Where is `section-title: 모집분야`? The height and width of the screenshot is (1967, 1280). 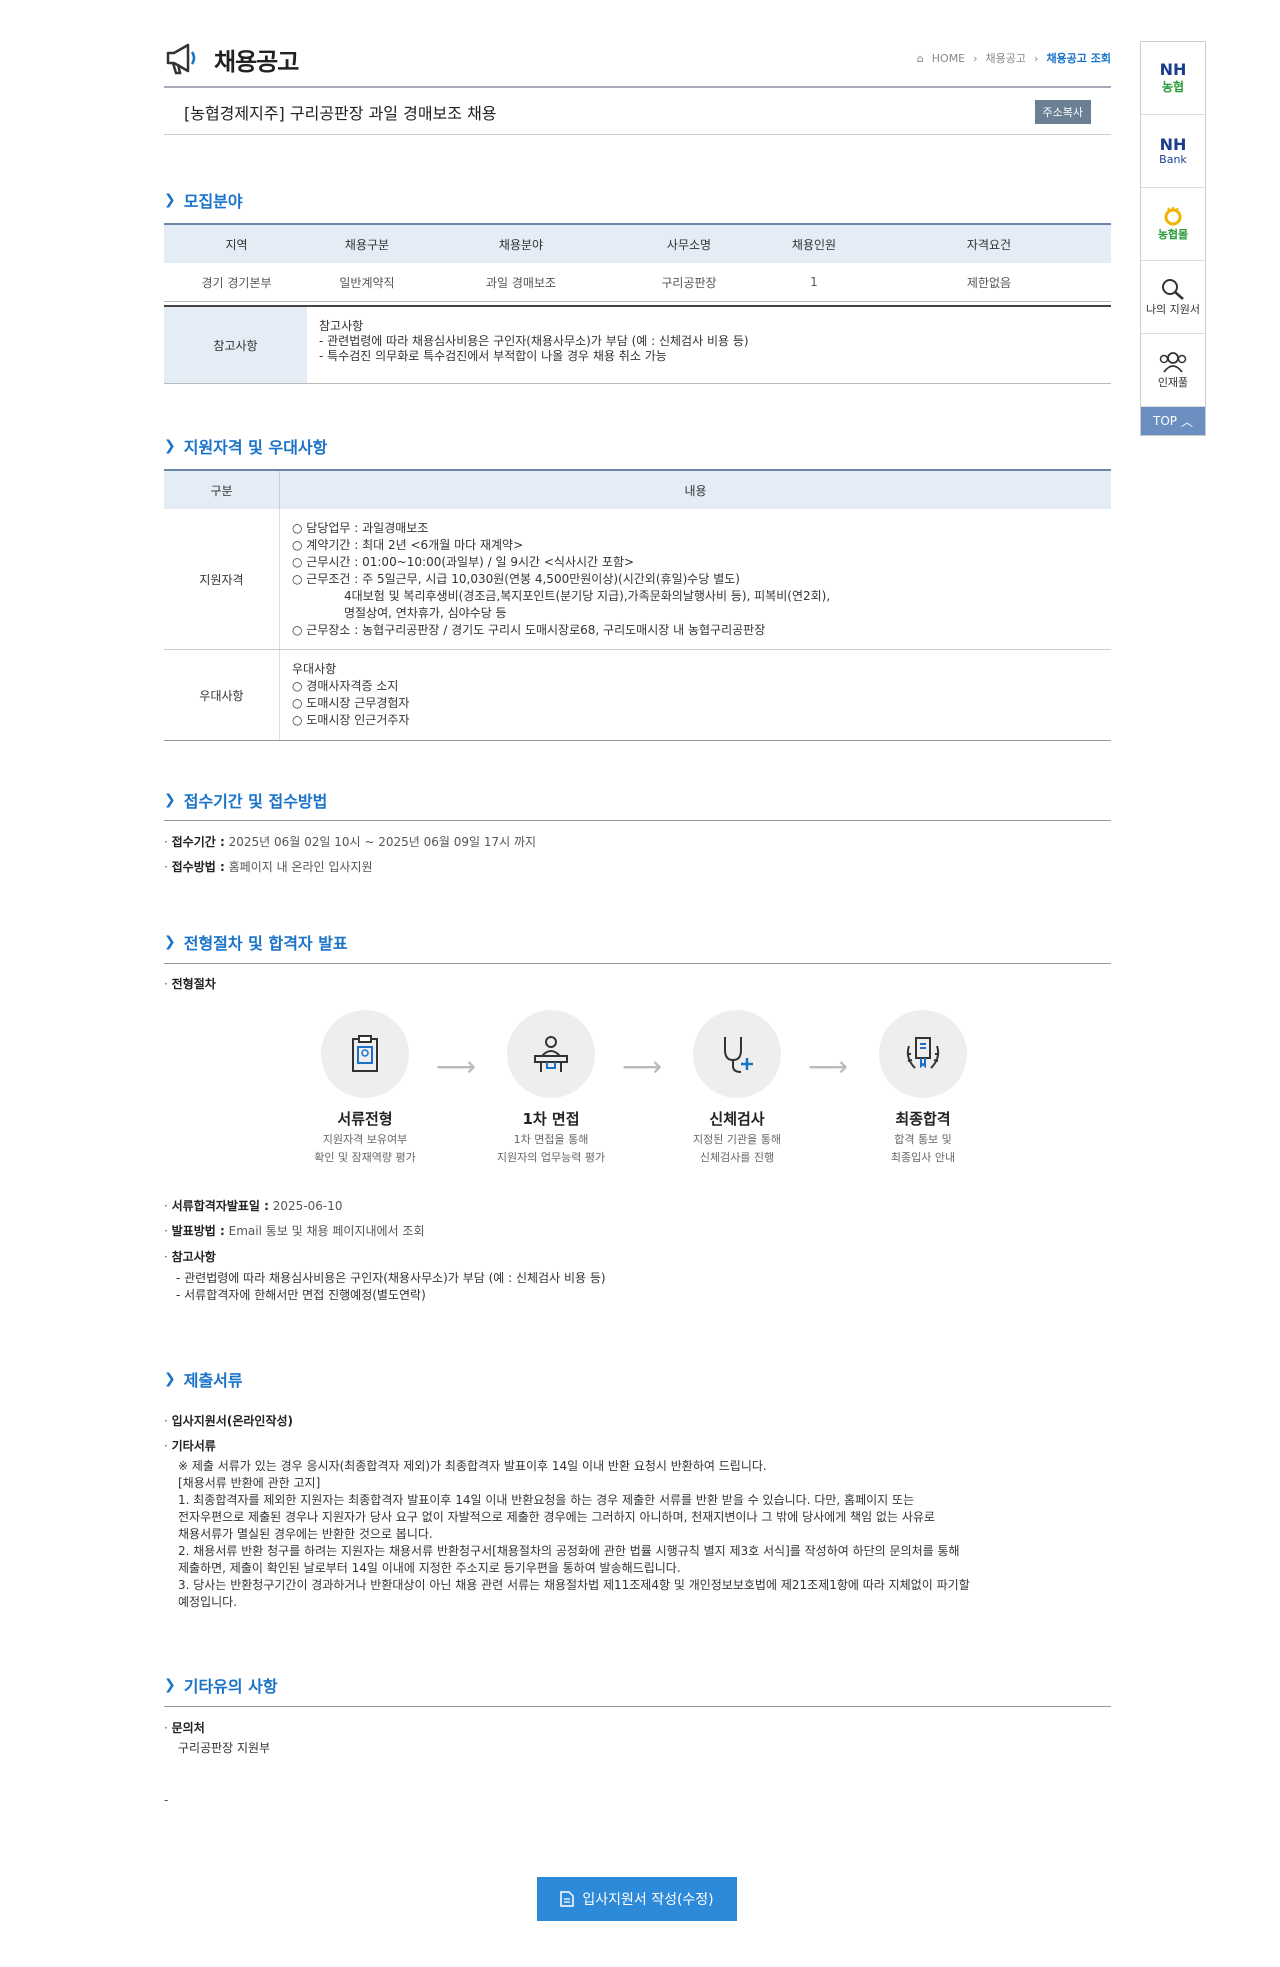 section-title: 모집분야 is located at coordinates (213, 201).